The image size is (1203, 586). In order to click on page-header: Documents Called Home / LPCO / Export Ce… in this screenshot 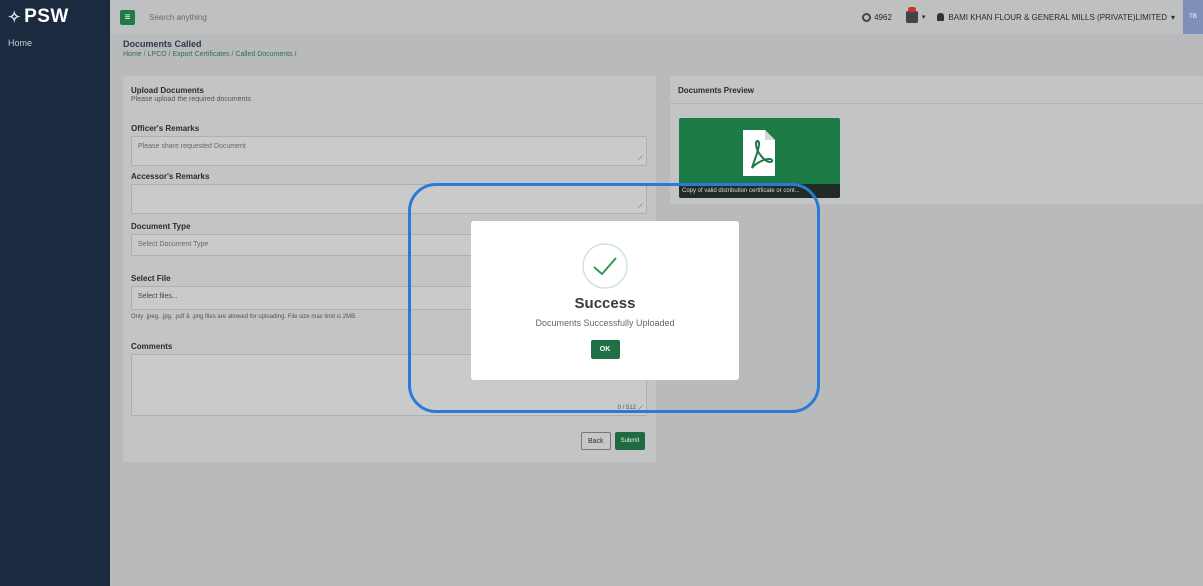, I will do `click(210, 48)`.